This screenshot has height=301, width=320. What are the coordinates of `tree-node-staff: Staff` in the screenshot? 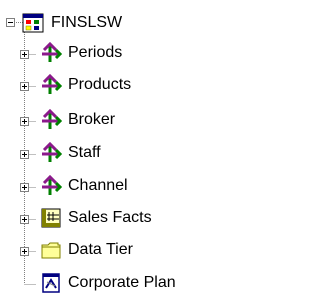 It's located at (138, 154).